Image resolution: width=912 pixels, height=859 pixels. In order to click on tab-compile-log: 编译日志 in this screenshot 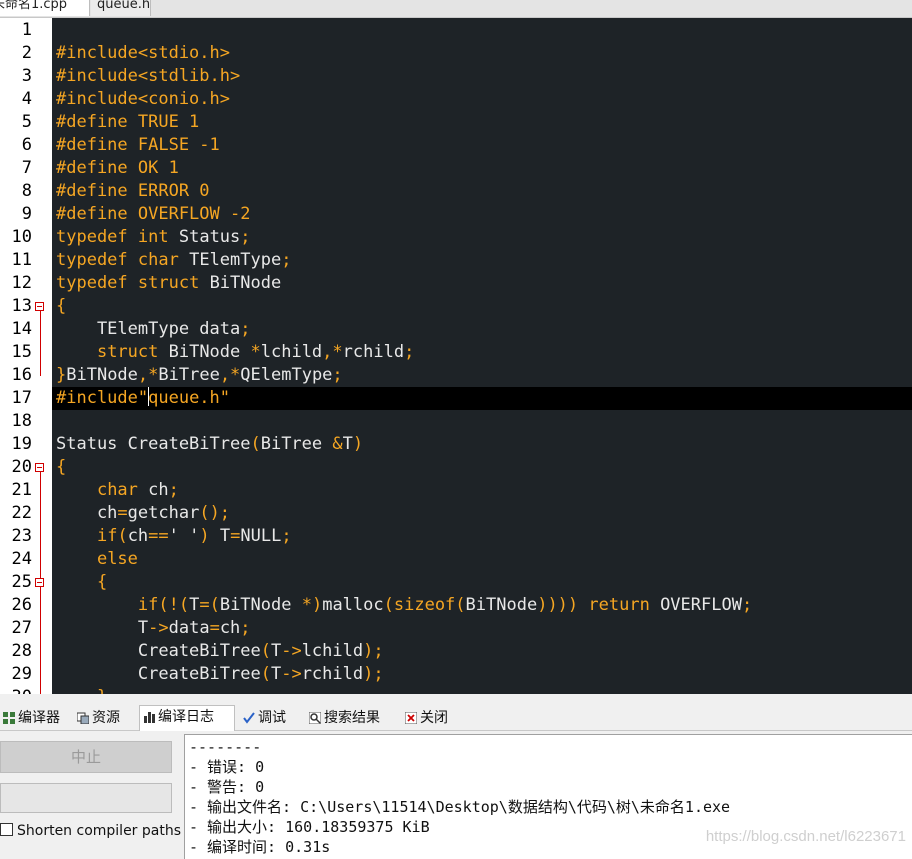, I will do `click(187, 718)`.